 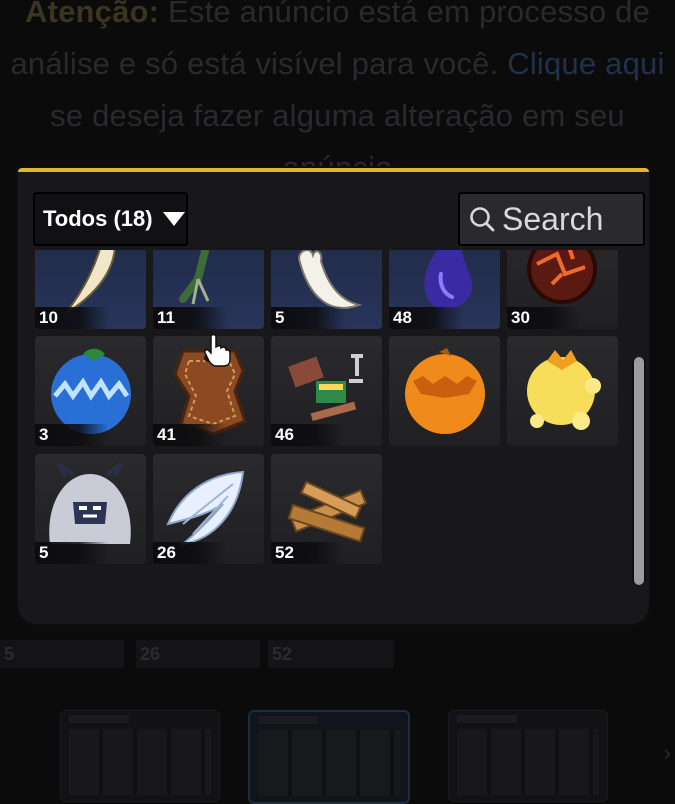 What do you see at coordinates (282, 654) in the screenshot?
I see `bg-qty: 52` at bounding box center [282, 654].